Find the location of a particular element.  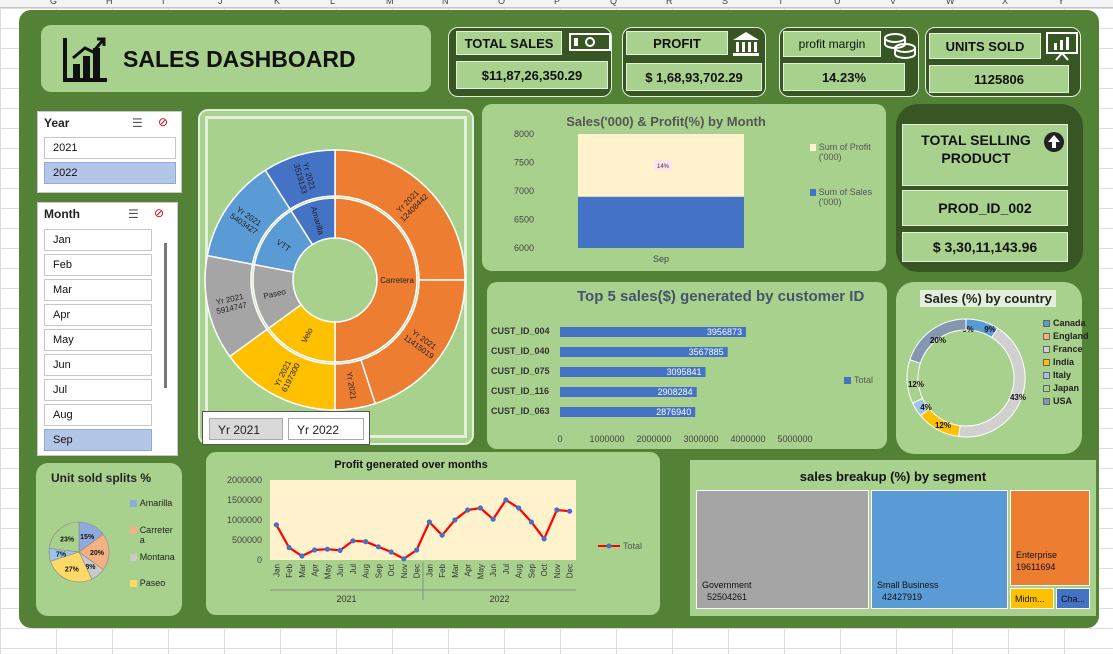

legend-profit-label: Sum of Profit ('000) is located at coordinates (844, 152).